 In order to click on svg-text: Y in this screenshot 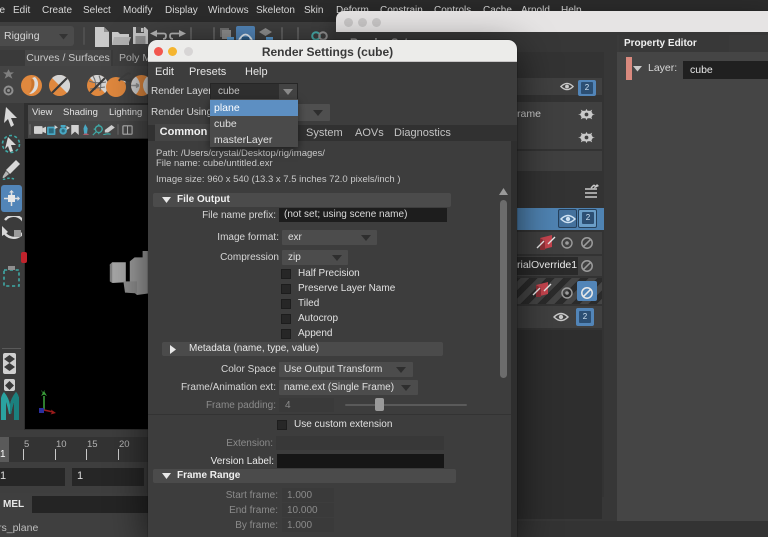, I will do `click(43, 394)`.